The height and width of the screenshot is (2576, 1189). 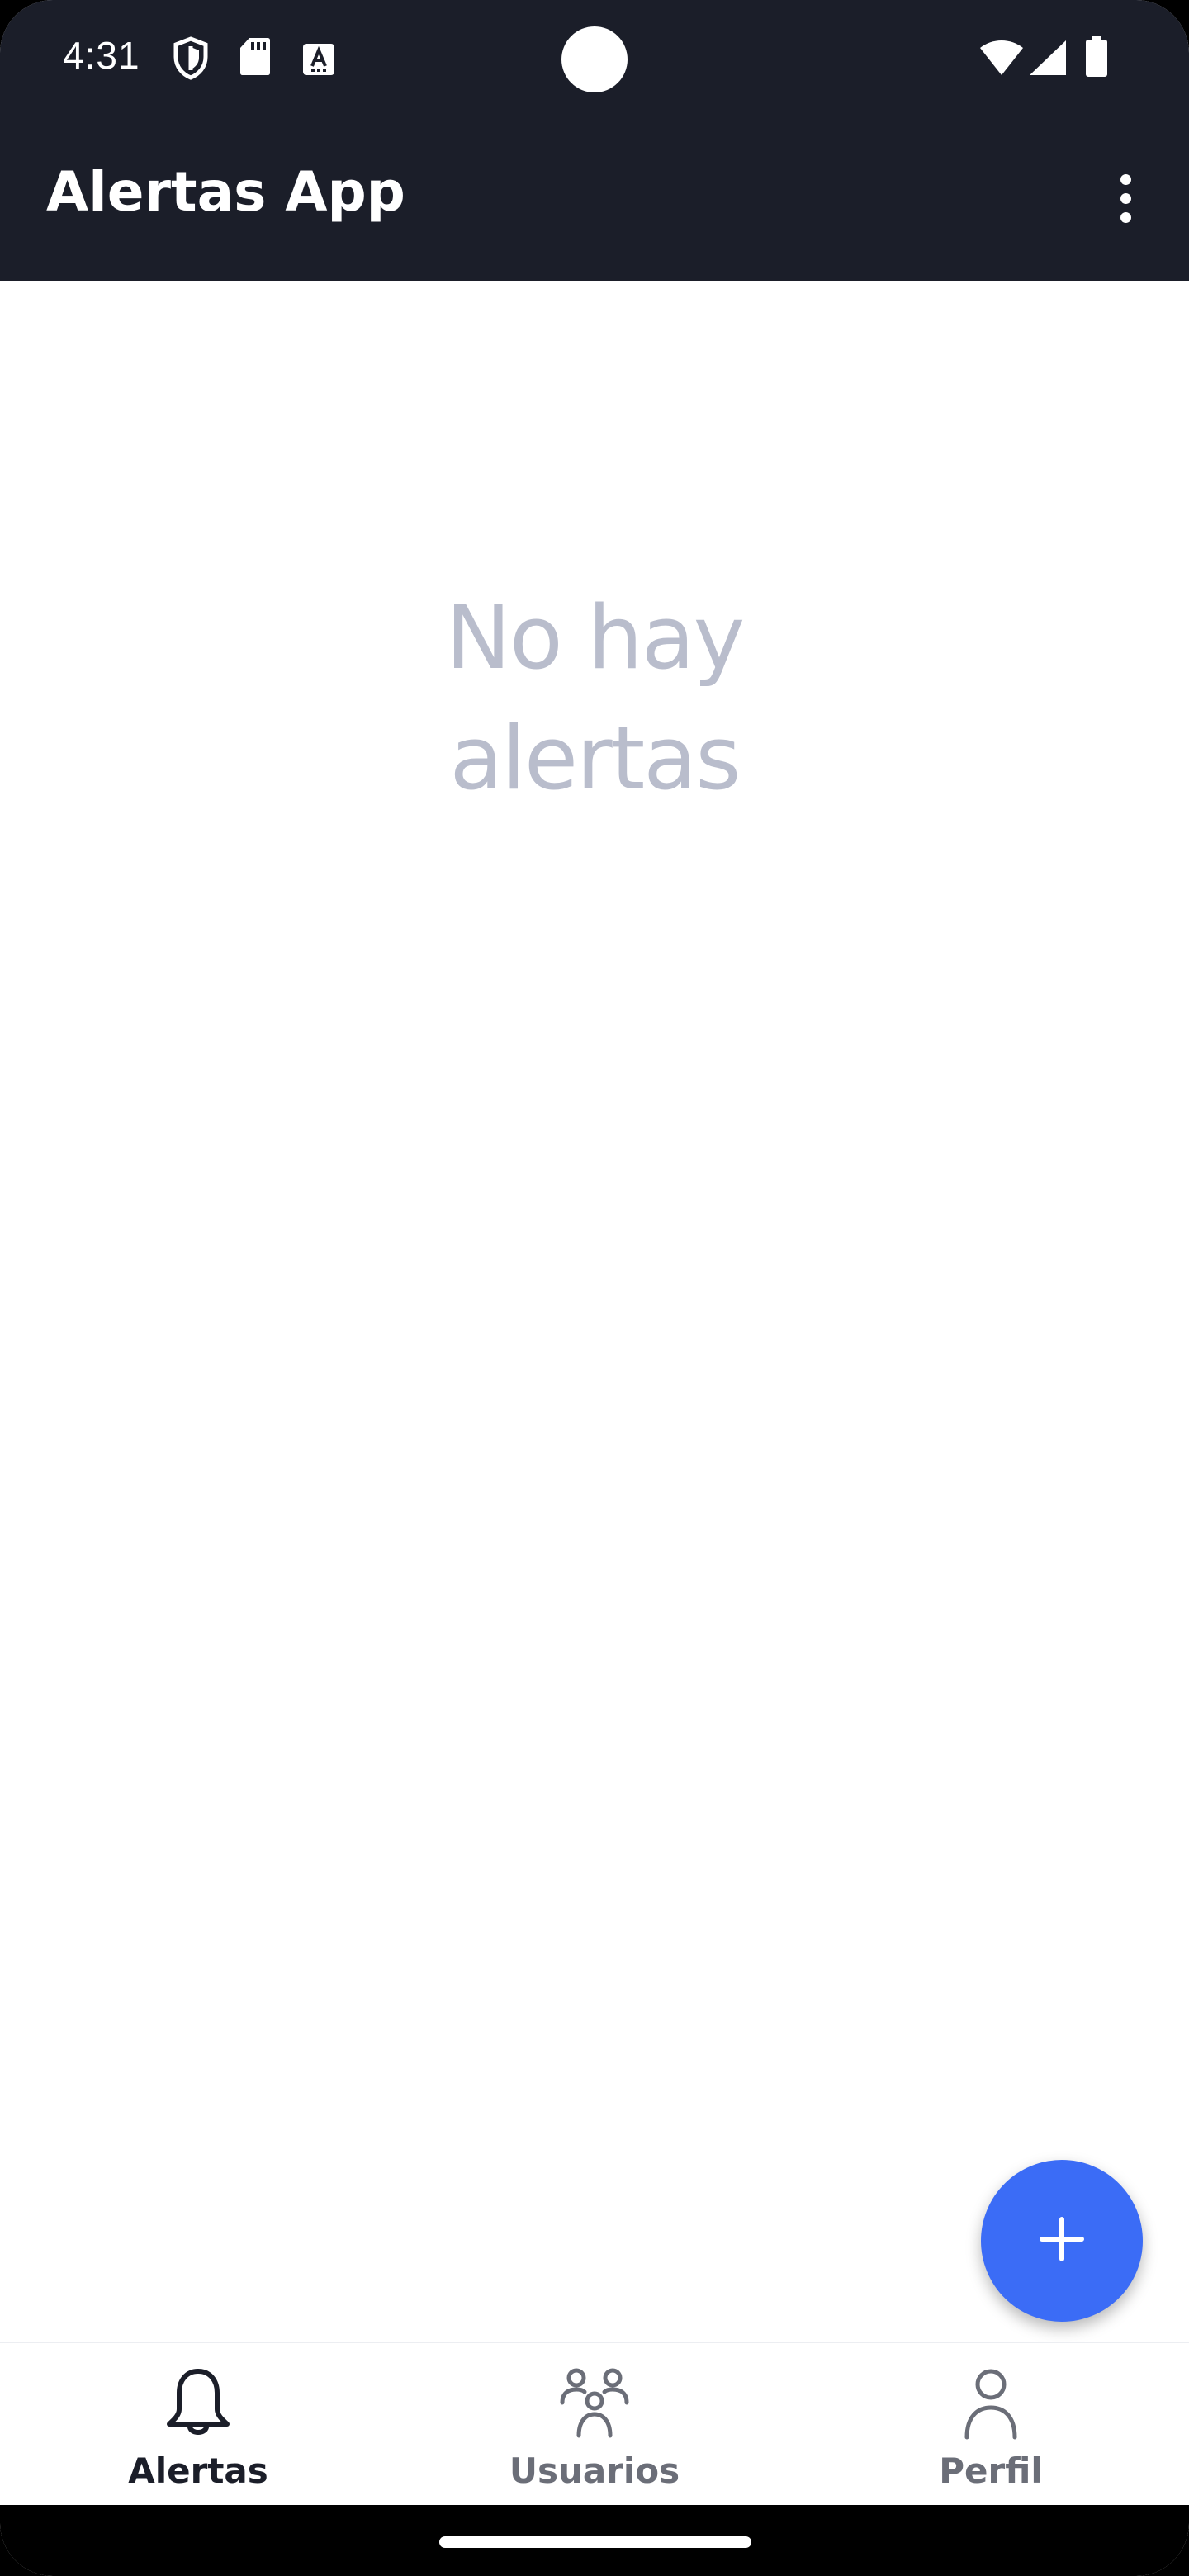 I want to click on keyboard-a-icon, so click(x=318, y=61).